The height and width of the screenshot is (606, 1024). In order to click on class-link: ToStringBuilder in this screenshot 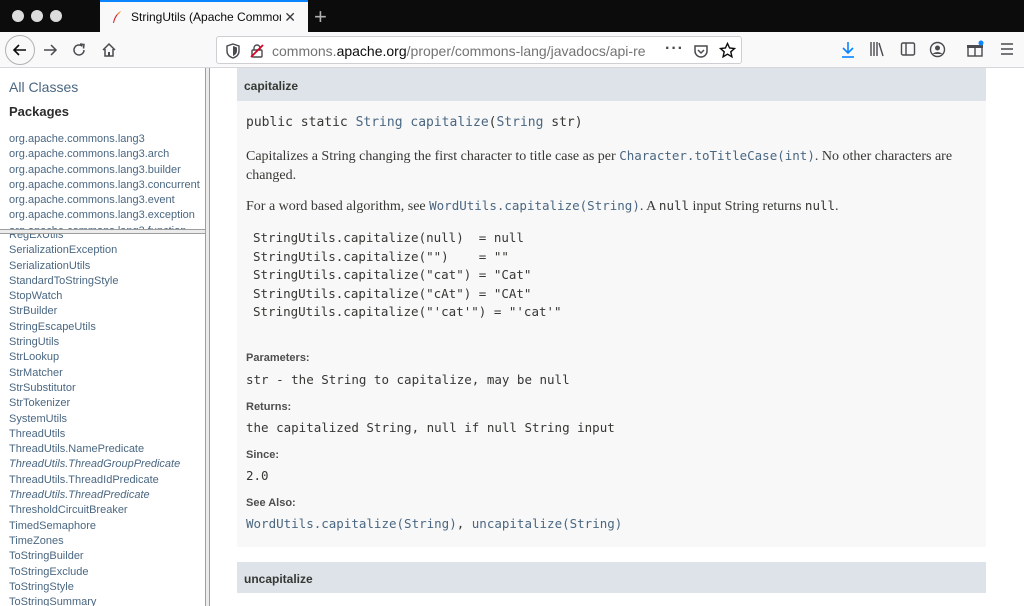, I will do `click(94, 556)`.